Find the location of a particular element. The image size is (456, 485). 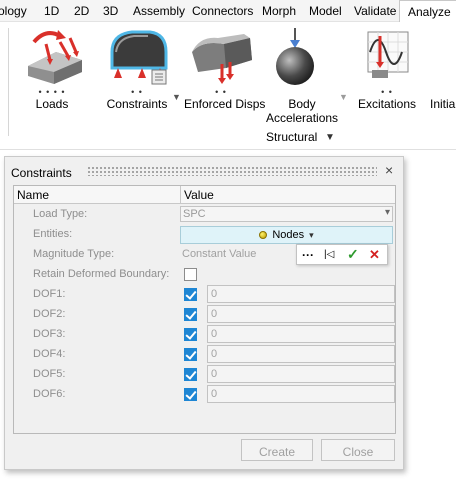

menu-1d: 1D is located at coordinates (51, 11).